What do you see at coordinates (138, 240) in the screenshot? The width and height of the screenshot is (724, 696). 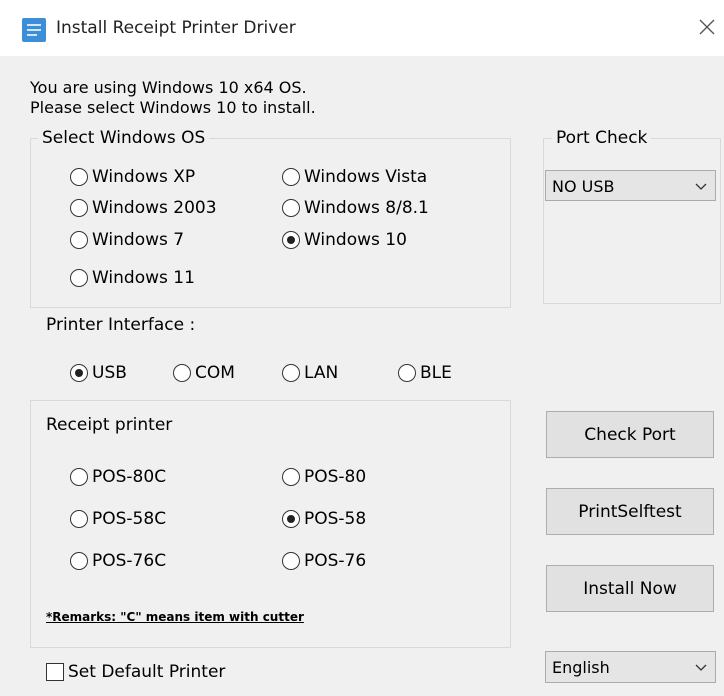 I see `radio-label: Windows 7` at bounding box center [138, 240].